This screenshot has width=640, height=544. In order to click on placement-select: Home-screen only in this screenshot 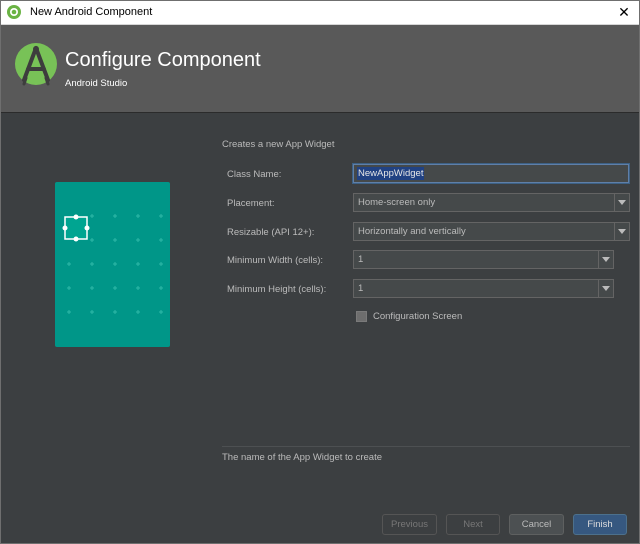, I will do `click(491, 202)`.